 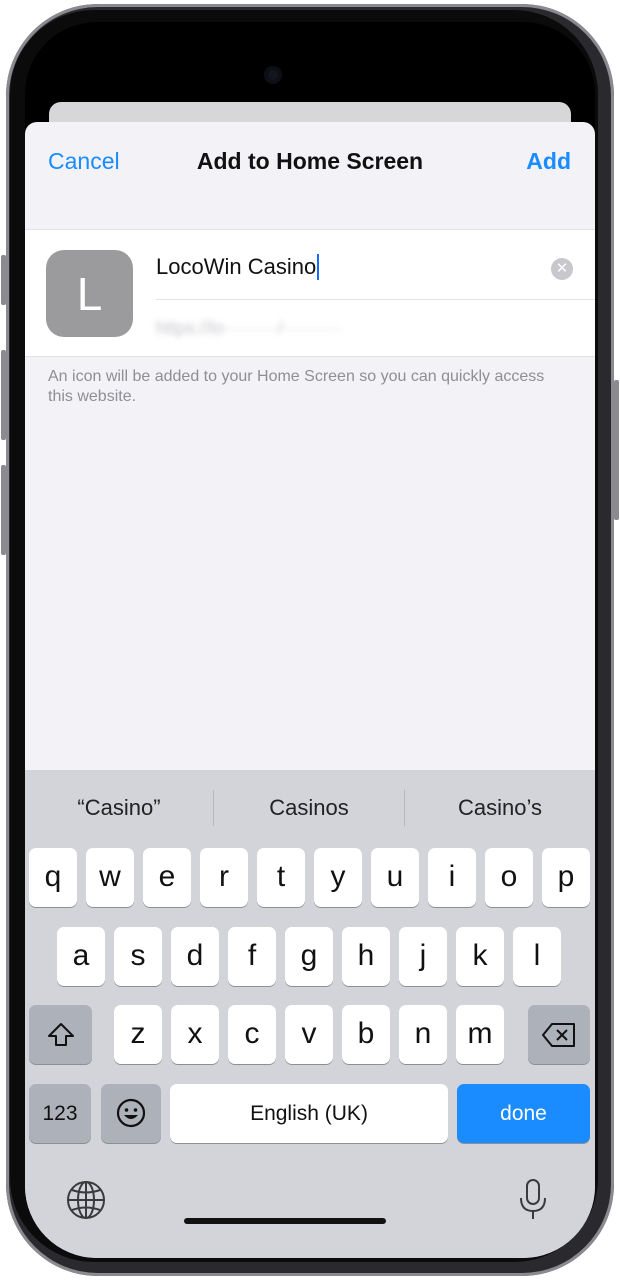 I want to click on key-b: b, so click(x=366, y=1034).